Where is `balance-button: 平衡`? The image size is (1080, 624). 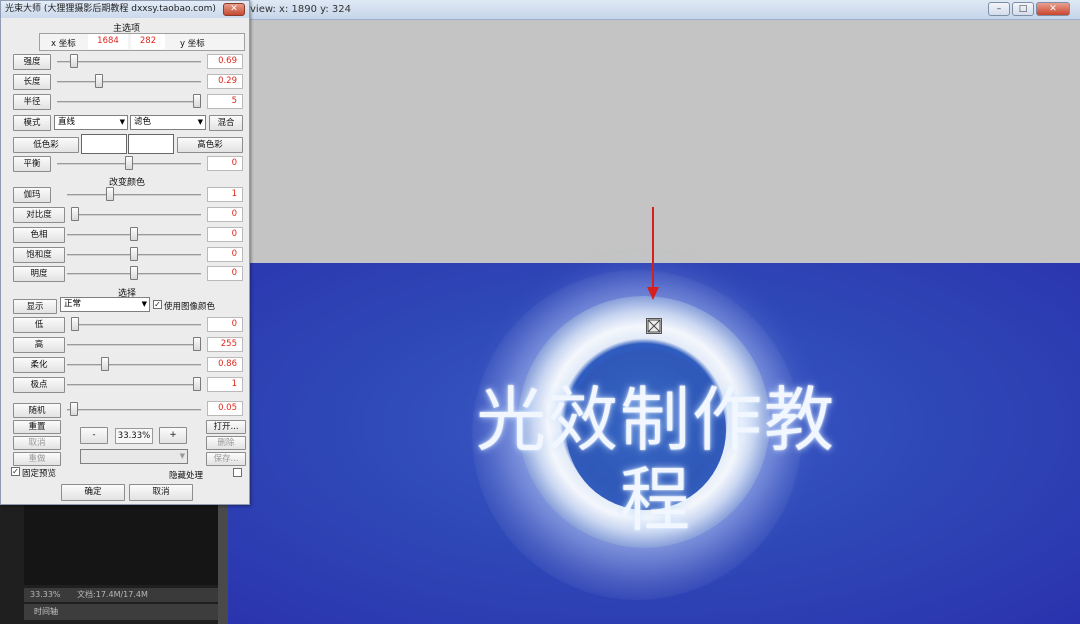 balance-button: 平衡 is located at coordinates (32, 164).